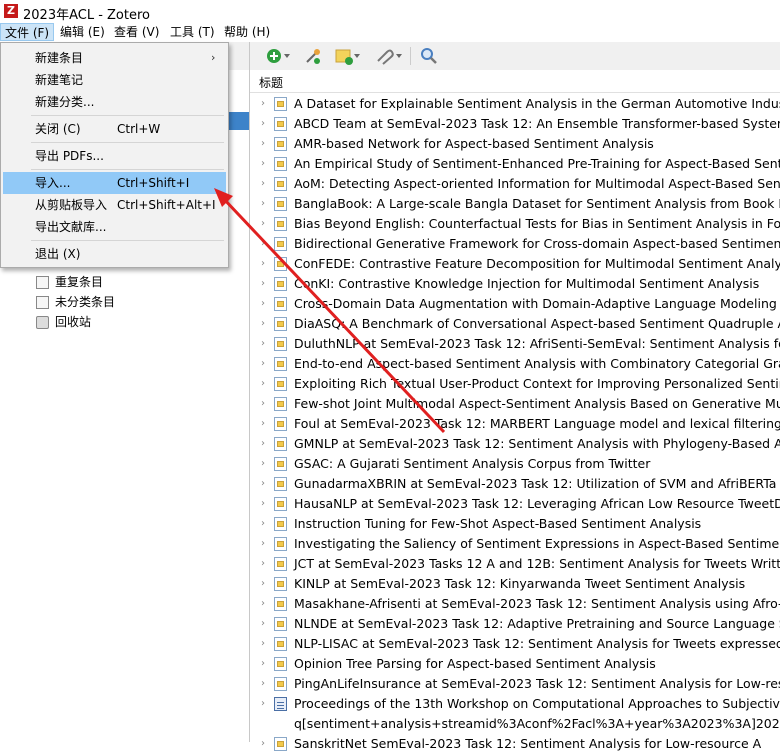  I want to click on menu-item-import-from-clipboard: 从剪贴板导入 Ctrl+Shift+Alt+I, so click(114, 205).